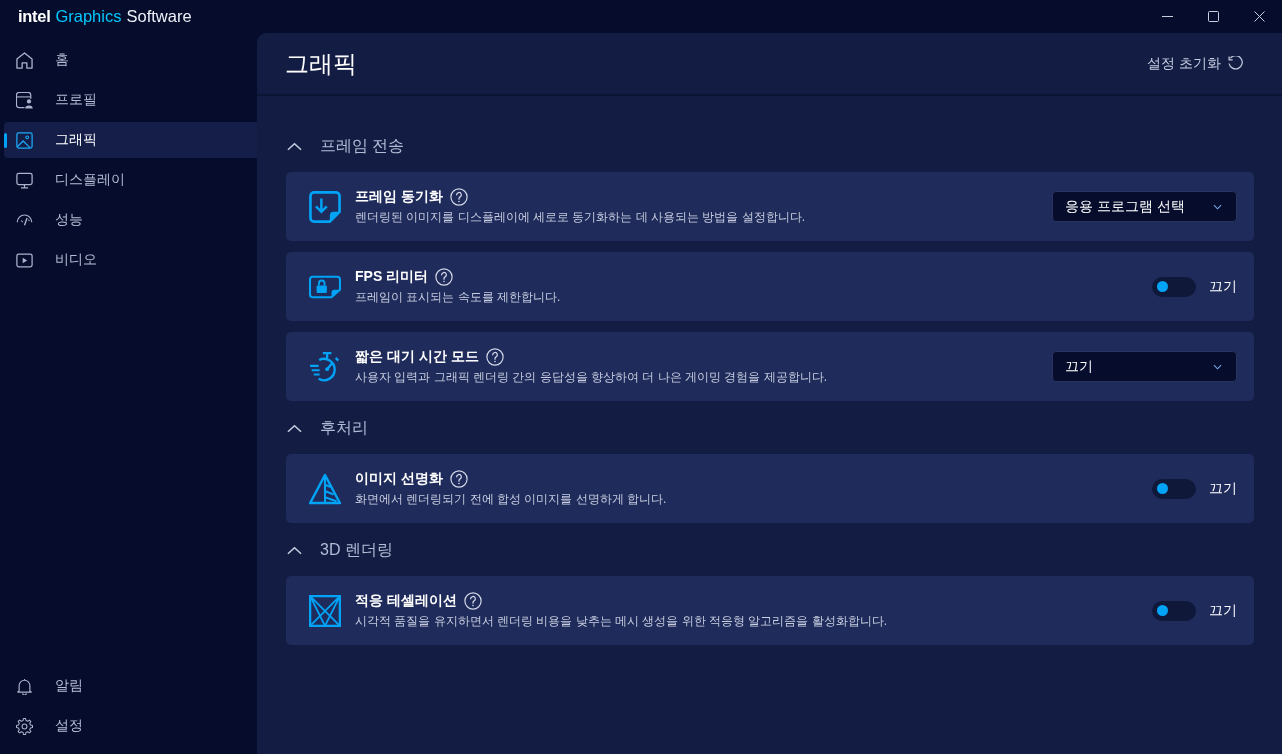 This screenshot has width=1282, height=754. What do you see at coordinates (327, 428) in the screenshot?
I see `section-header: 후처리` at bounding box center [327, 428].